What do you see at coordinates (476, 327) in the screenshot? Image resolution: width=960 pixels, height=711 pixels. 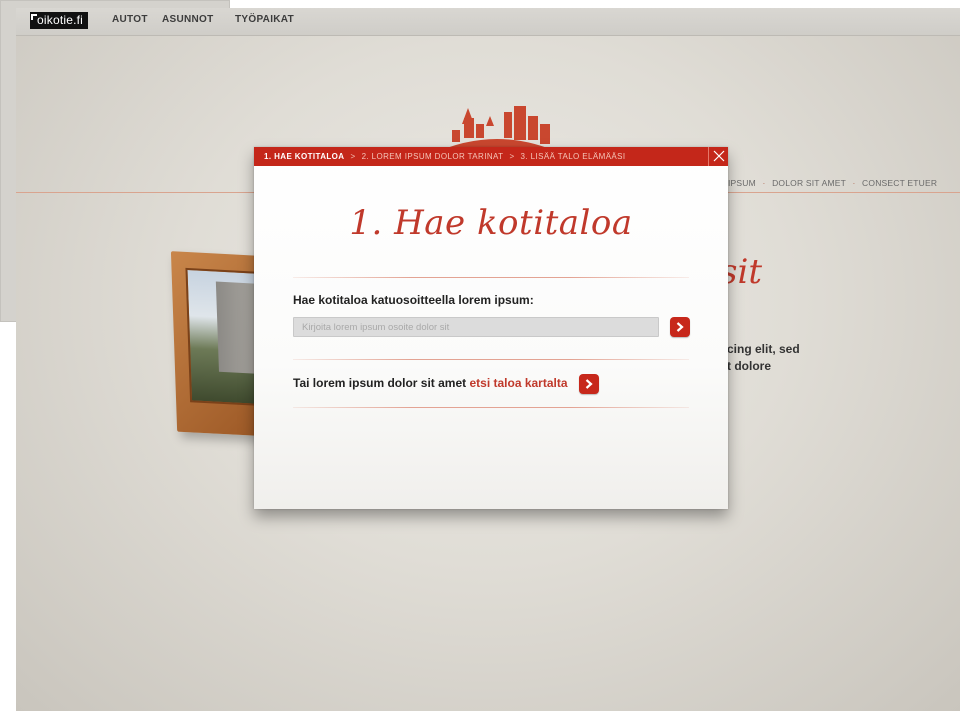 I see `address-search-input` at bounding box center [476, 327].